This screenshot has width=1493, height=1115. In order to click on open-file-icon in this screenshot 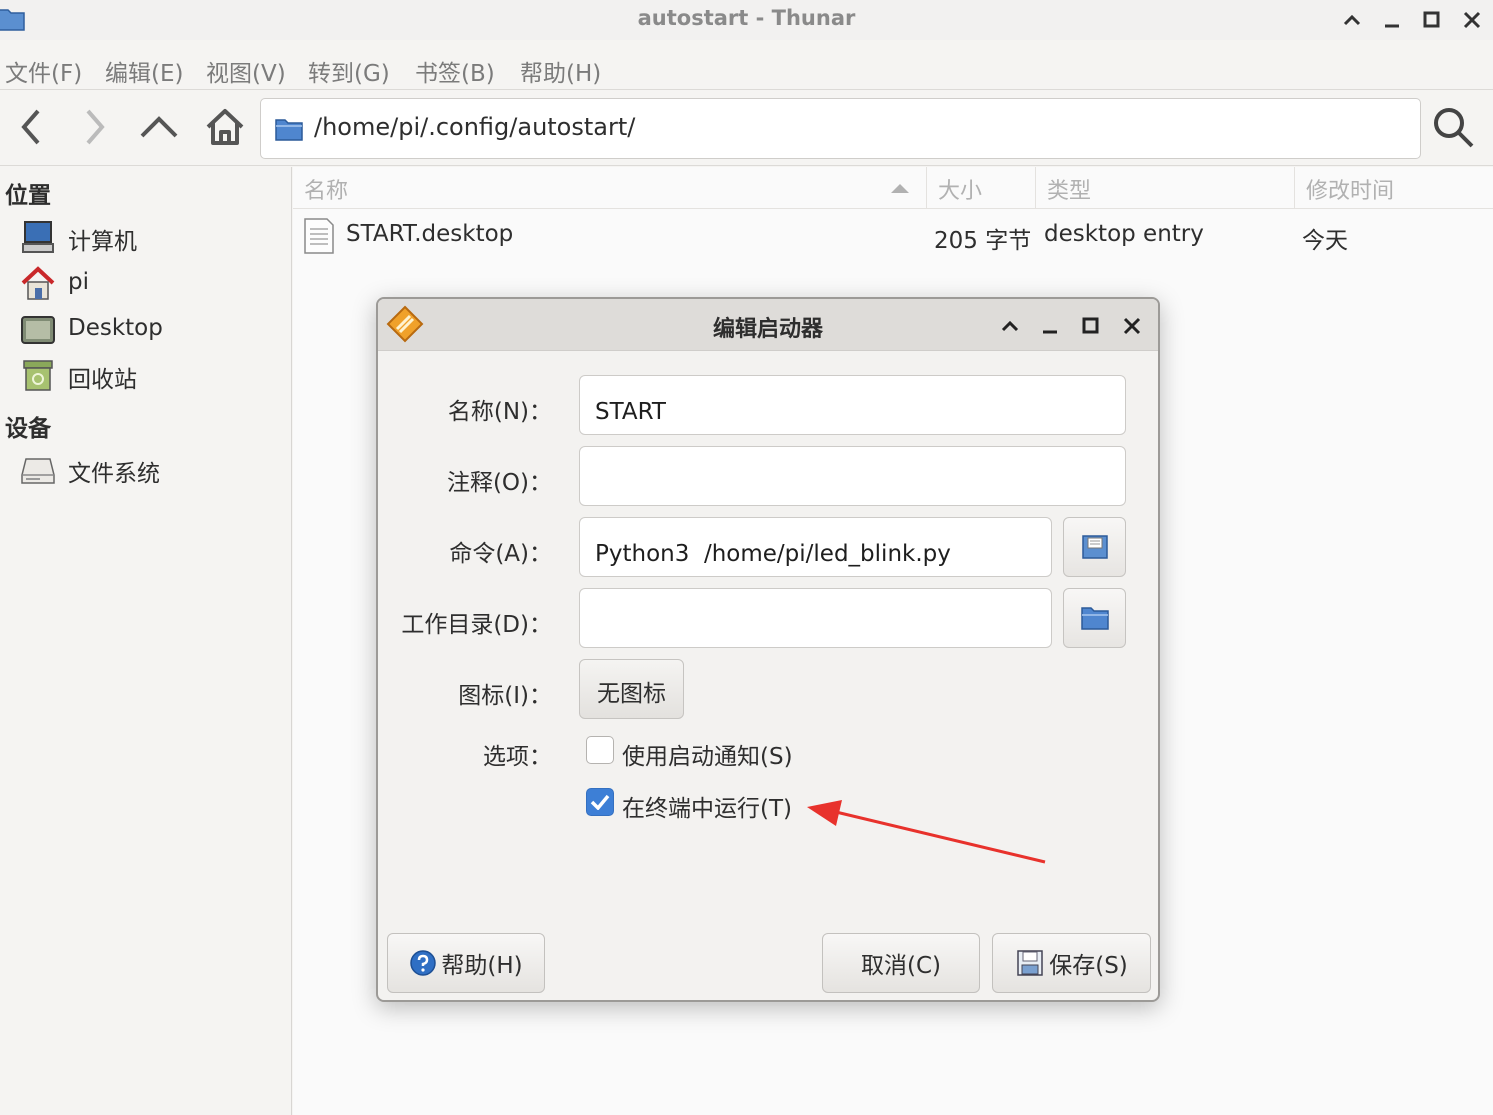, I will do `click(1094, 547)`.